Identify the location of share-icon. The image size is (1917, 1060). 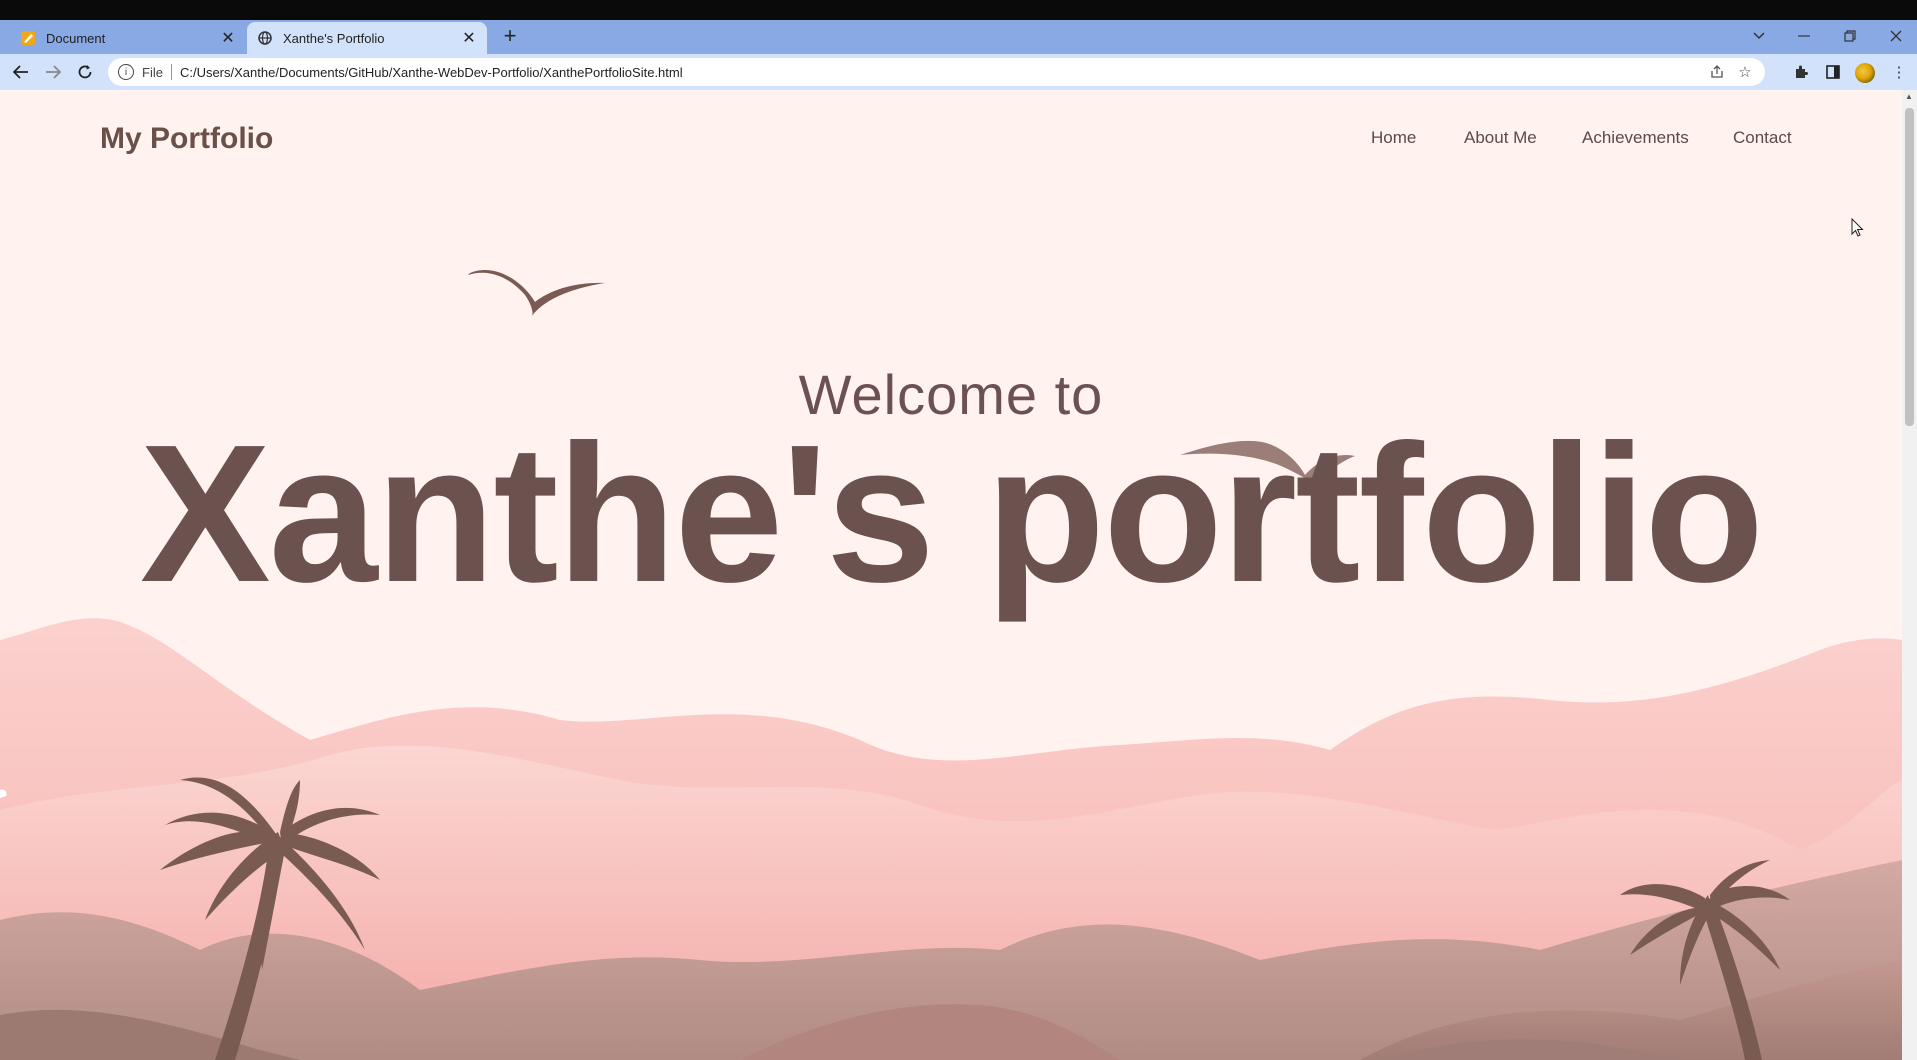
(1717, 72).